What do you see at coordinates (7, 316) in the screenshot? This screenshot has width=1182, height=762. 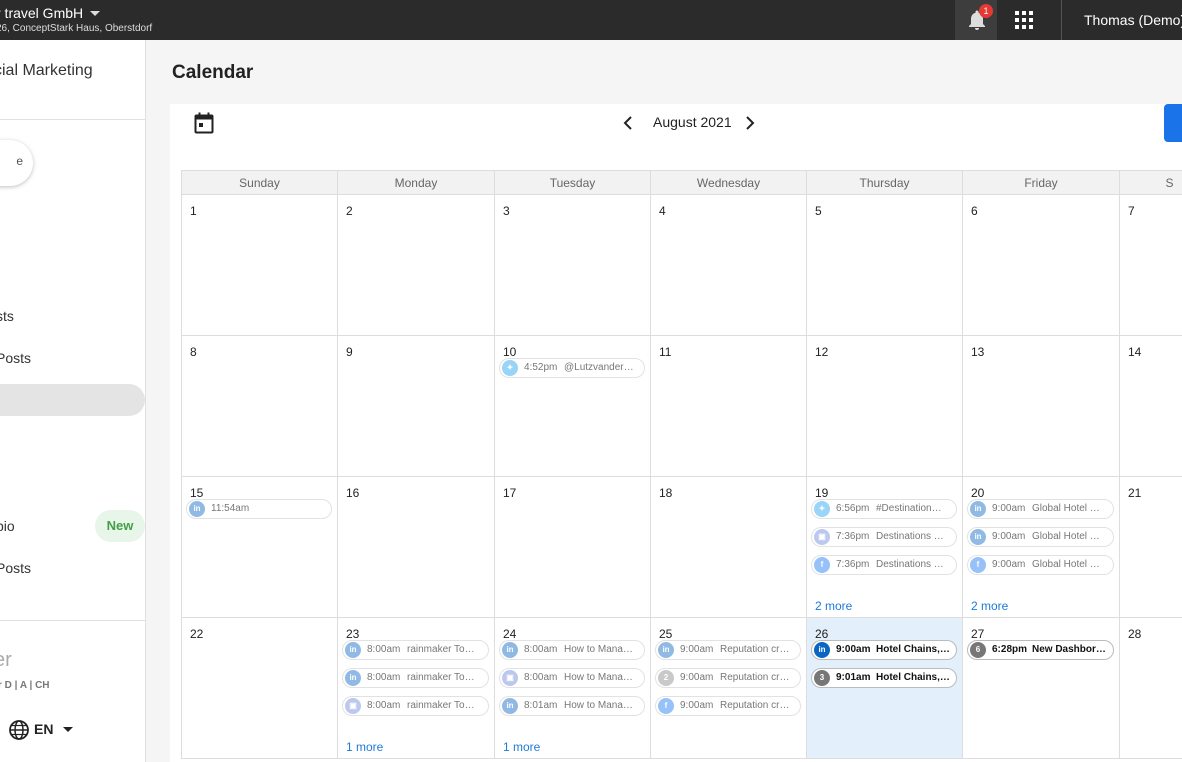 I see `sidebar-item-posts: sts` at bounding box center [7, 316].